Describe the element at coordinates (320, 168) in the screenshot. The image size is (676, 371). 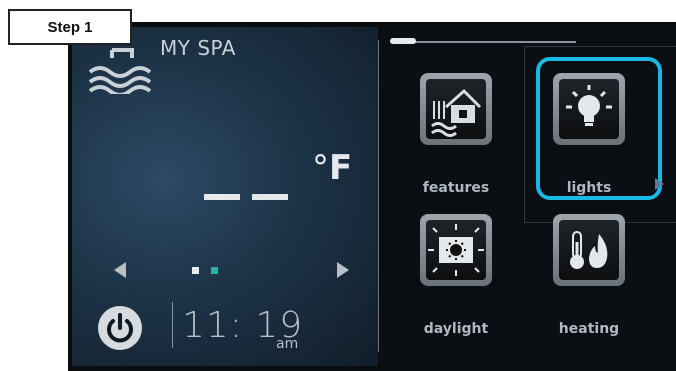
I see `degree-symbol: °` at that location.